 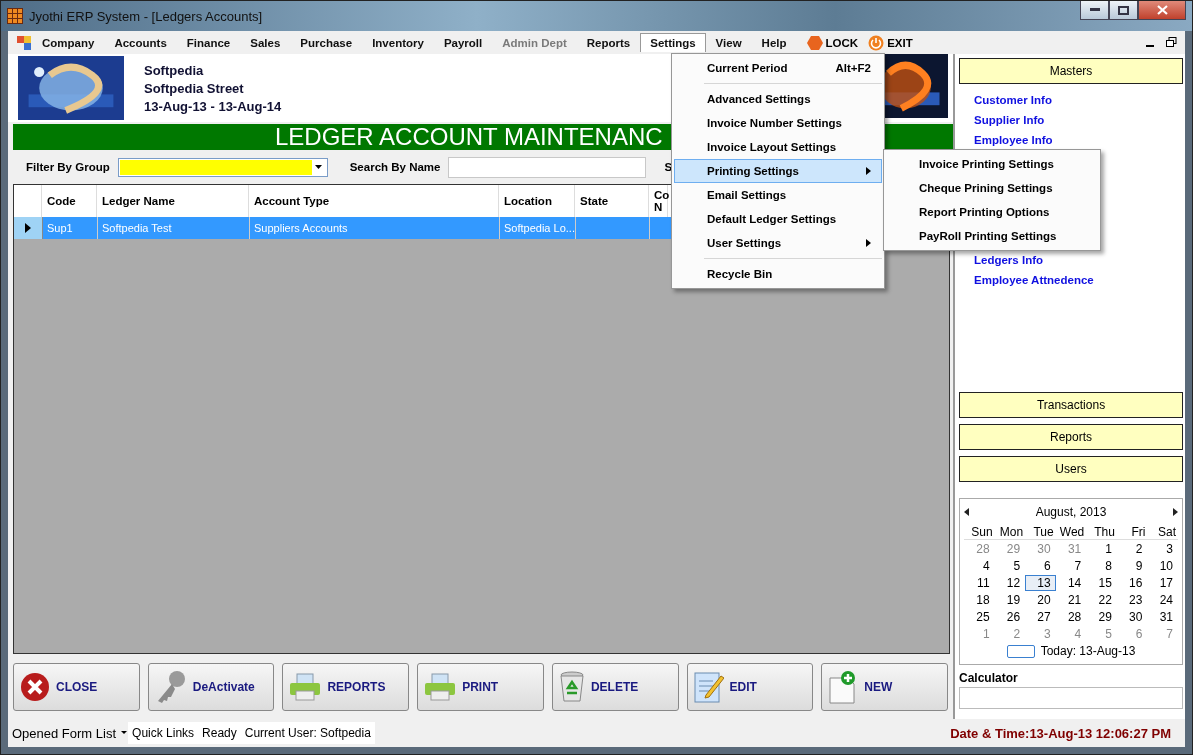 What do you see at coordinates (1071, 437) in the screenshot?
I see `section-button: Reports` at bounding box center [1071, 437].